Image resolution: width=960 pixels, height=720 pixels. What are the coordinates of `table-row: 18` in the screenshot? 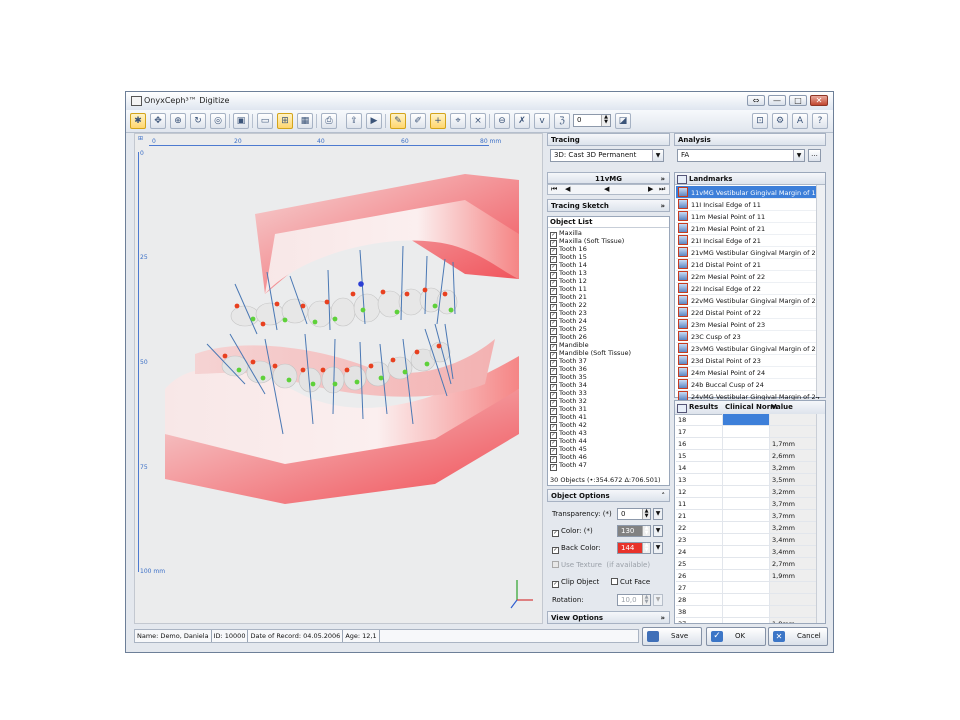 It's located at (750, 420).